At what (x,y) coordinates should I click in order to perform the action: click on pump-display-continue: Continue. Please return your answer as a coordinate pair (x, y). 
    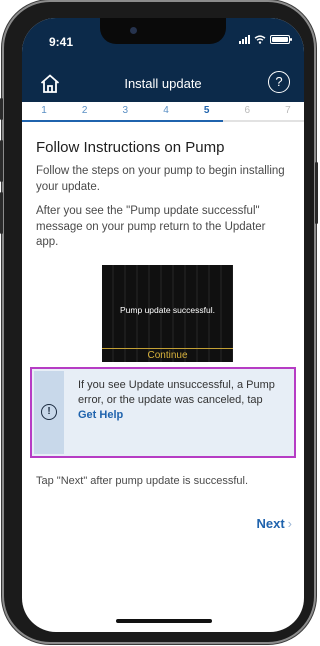
    Looking at the image, I should click on (167, 354).